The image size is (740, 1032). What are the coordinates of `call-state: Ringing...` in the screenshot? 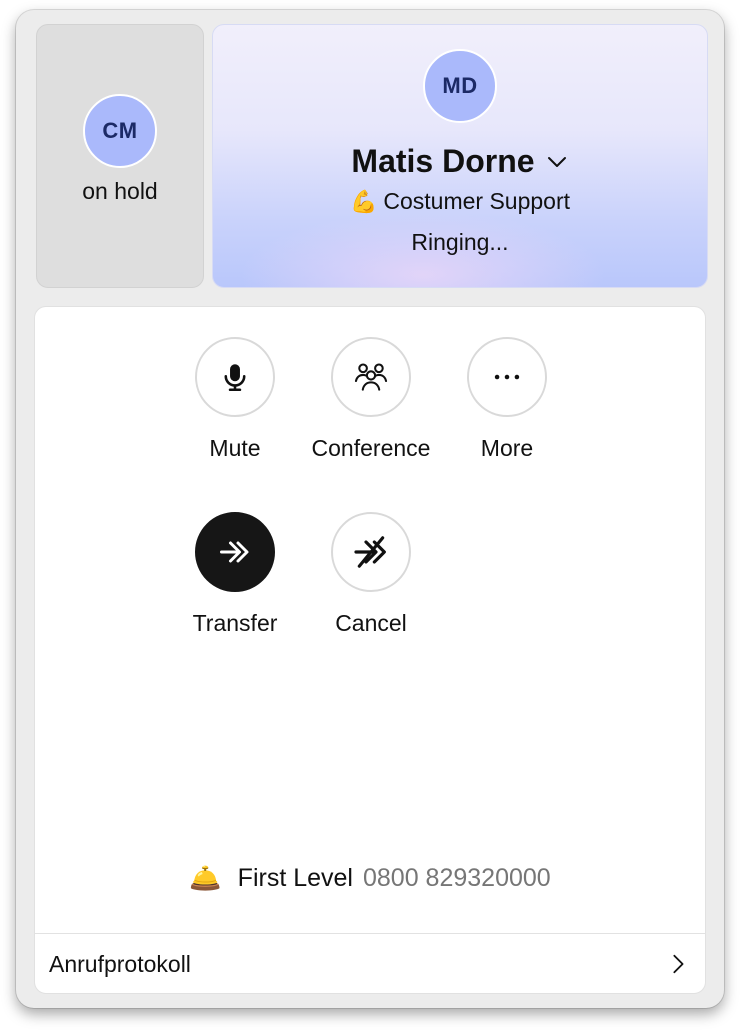 It's located at (460, 242).